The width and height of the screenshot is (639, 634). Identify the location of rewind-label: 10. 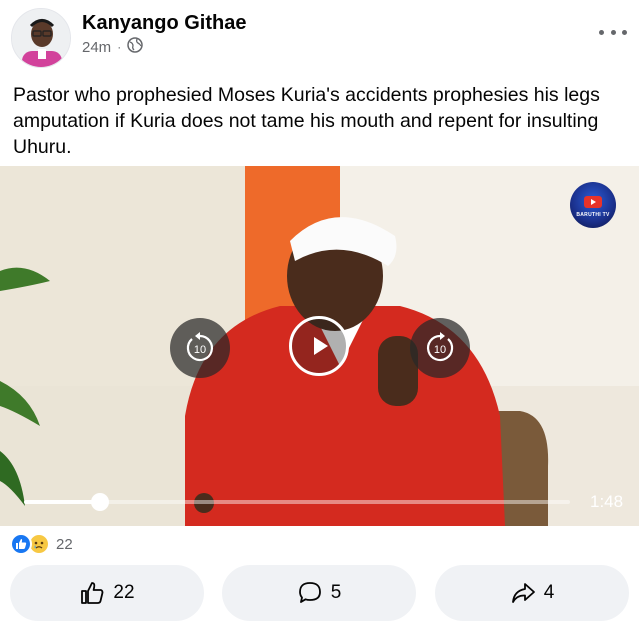
(200, 350).